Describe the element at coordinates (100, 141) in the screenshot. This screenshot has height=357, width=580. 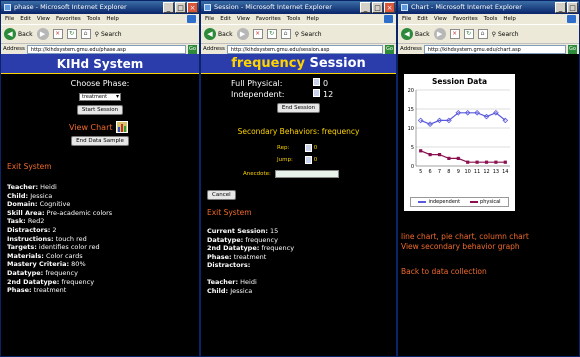
I see `end-data-sample-button: End Data Sample` at that location.